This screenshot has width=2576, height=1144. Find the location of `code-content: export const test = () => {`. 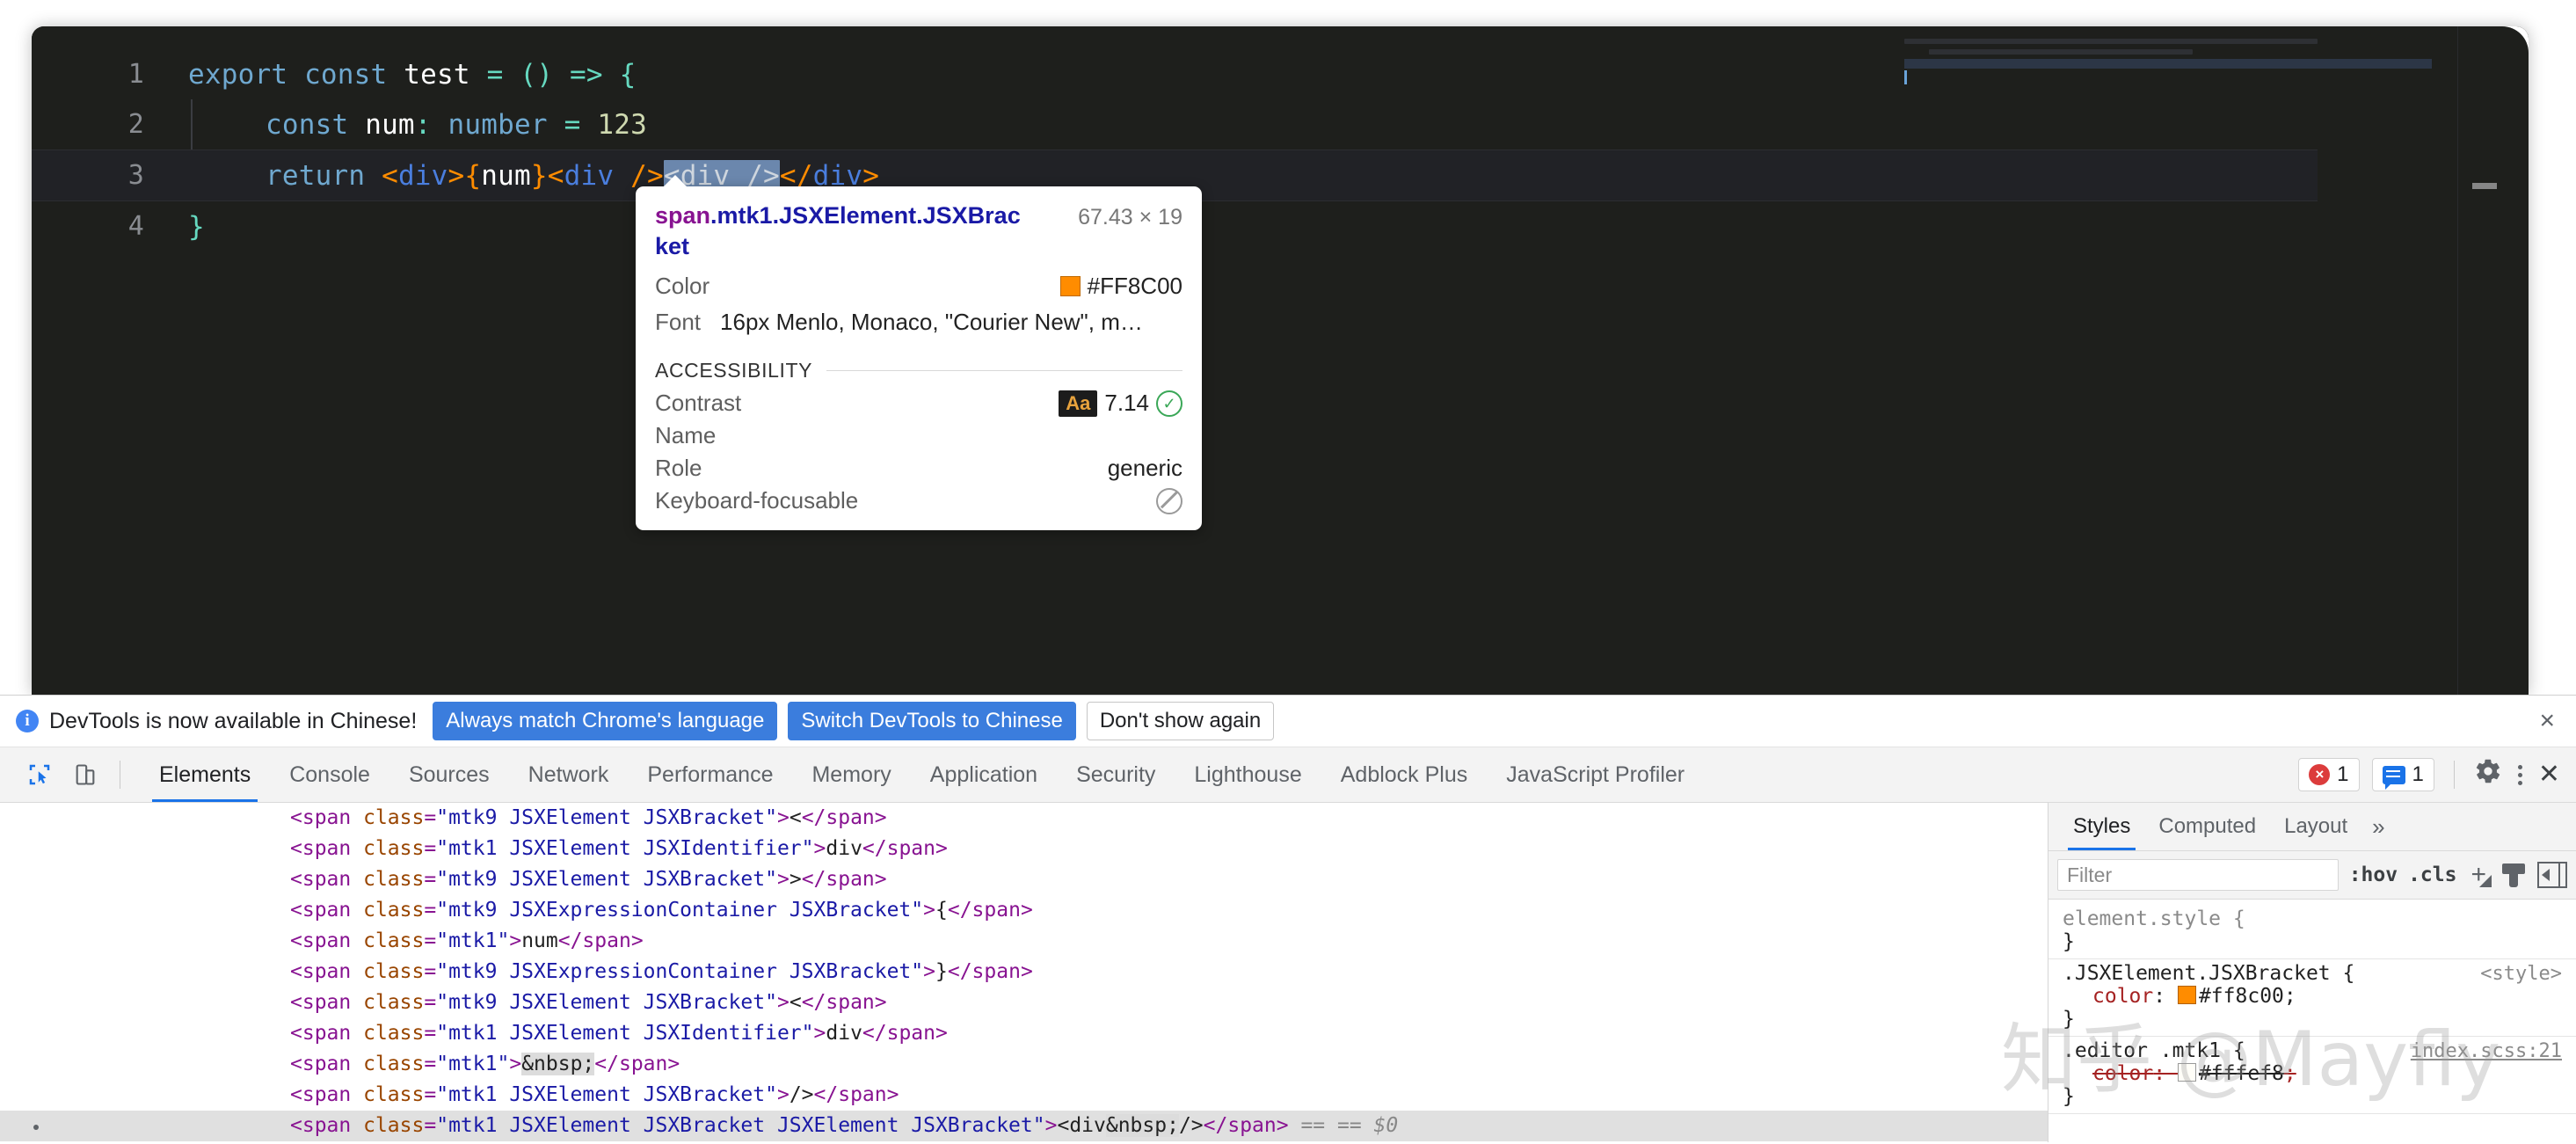

code-content: export const test = () => { is located at coordinates (412, 75).